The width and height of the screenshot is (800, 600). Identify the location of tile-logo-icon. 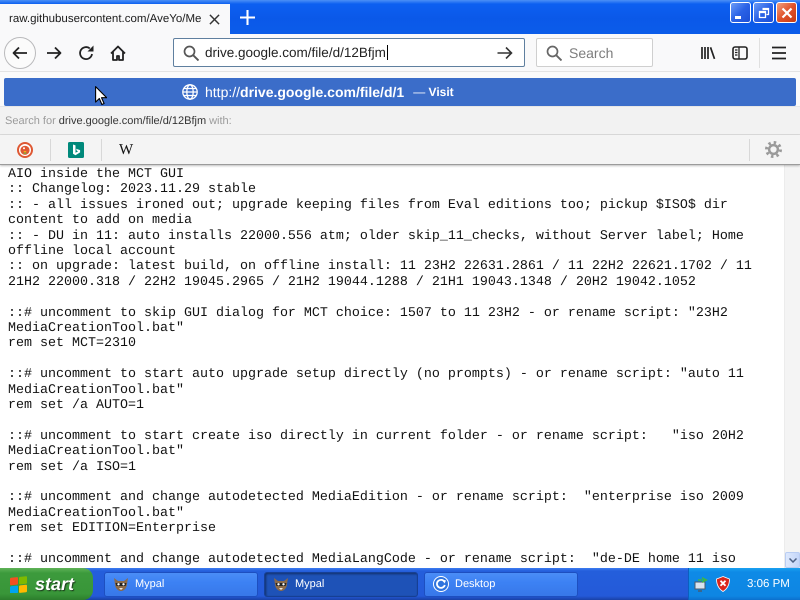
(76, 150).